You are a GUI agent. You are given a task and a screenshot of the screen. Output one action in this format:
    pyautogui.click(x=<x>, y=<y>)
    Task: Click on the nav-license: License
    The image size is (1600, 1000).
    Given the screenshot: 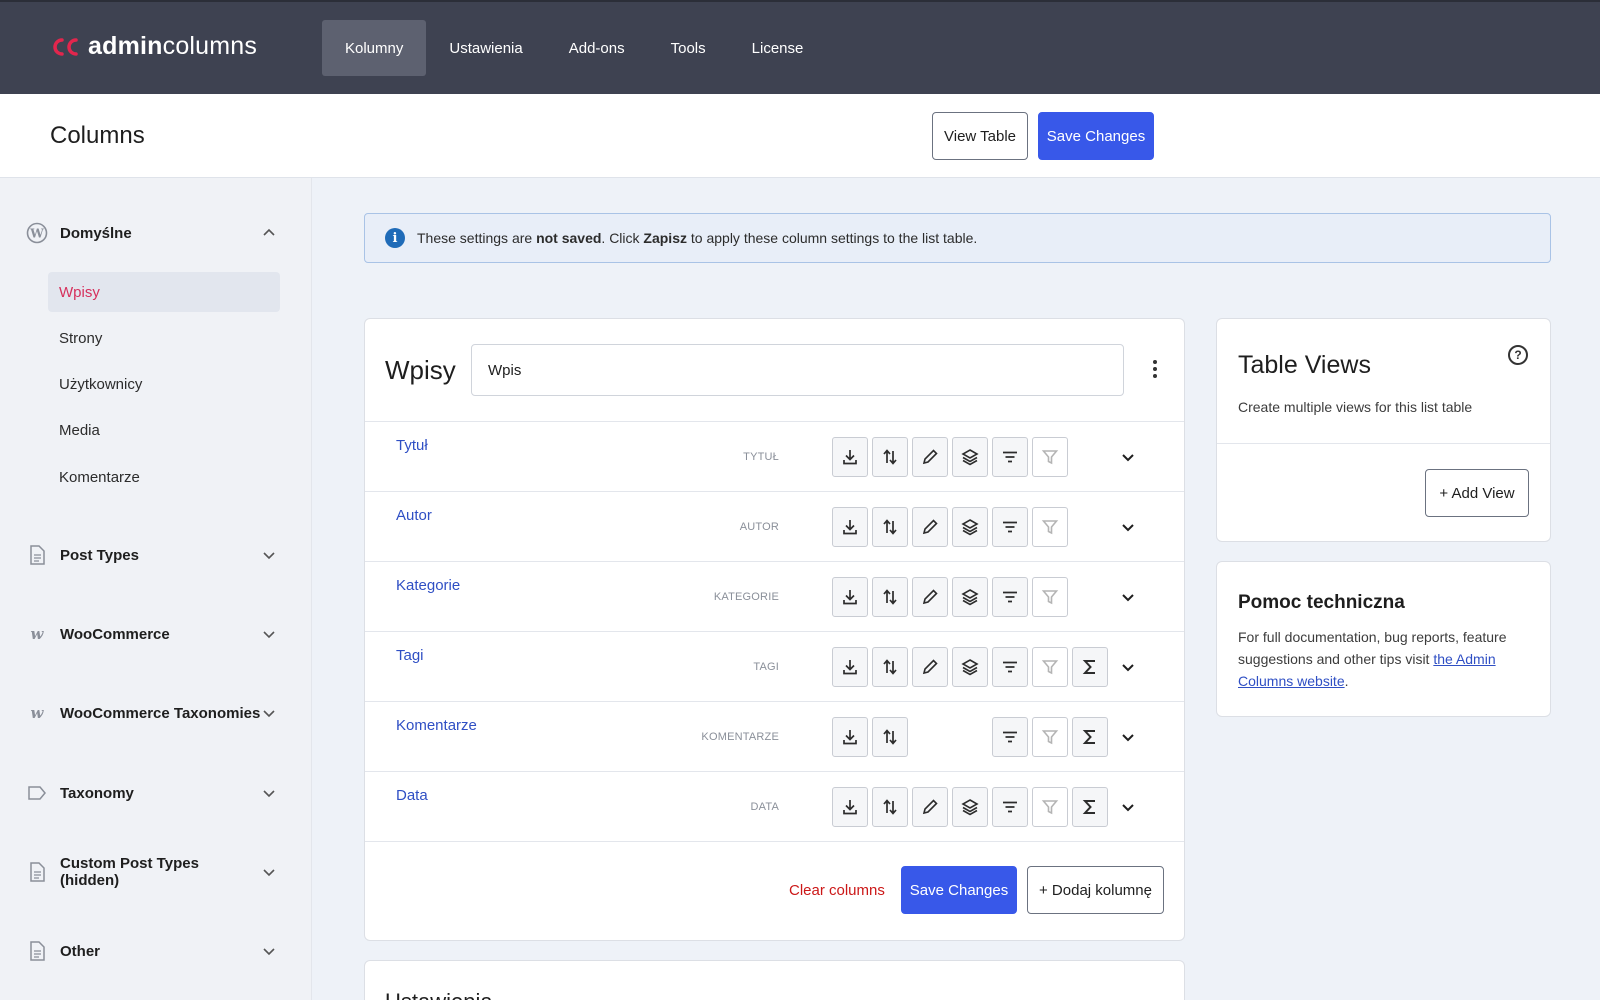 What is the action you would take?
    pyautogui.click(x=778, y=48)
    